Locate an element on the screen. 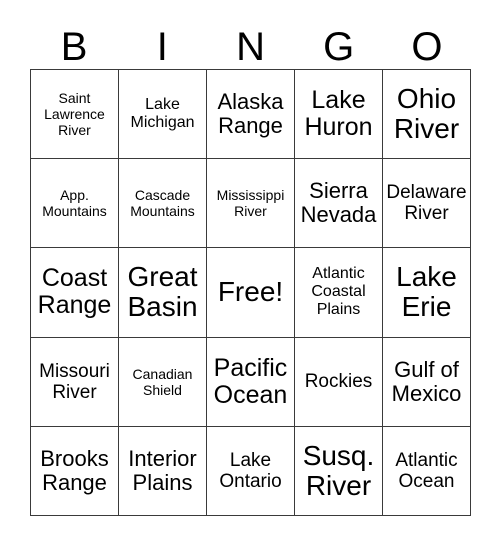 Image resolution: width=500 pixels, height=544 pixels. bingo-cell-label: Pacific Ocean is located at coordinates (250, 381).